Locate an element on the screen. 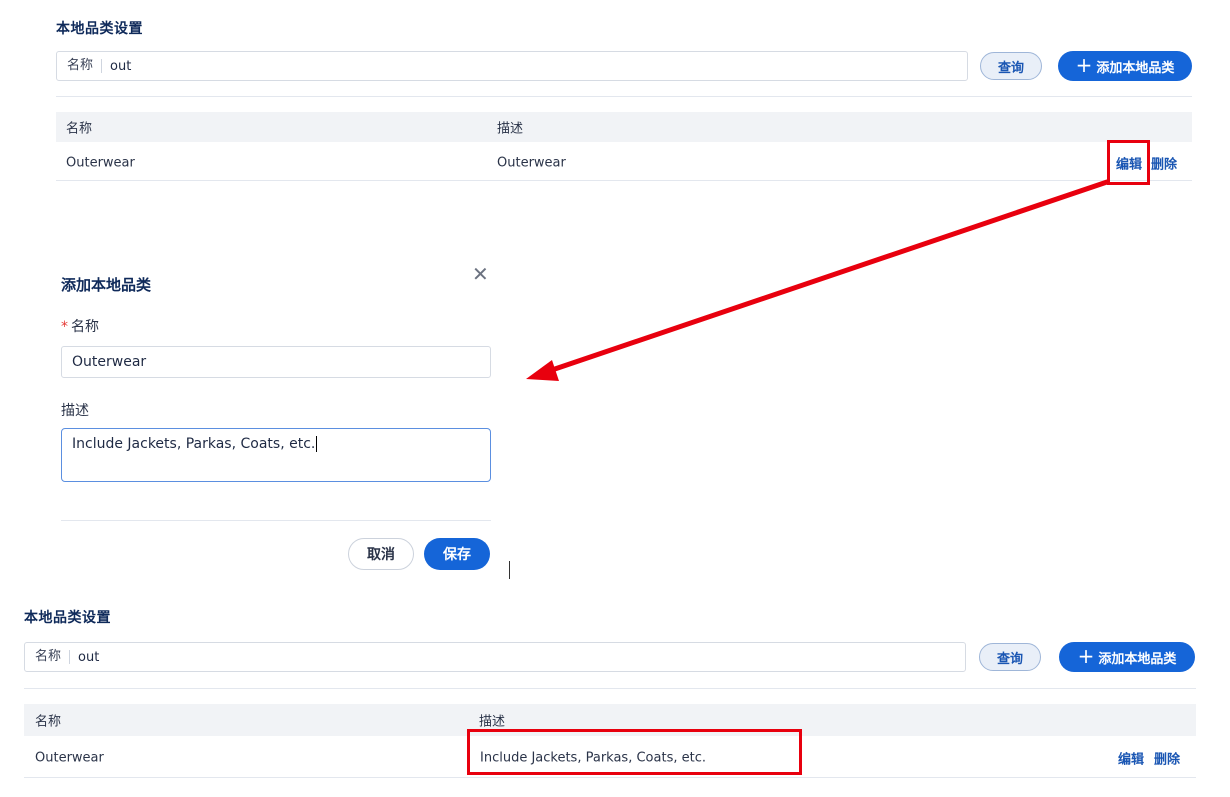  plus-icon: + is located at coordinates (1086, 656).